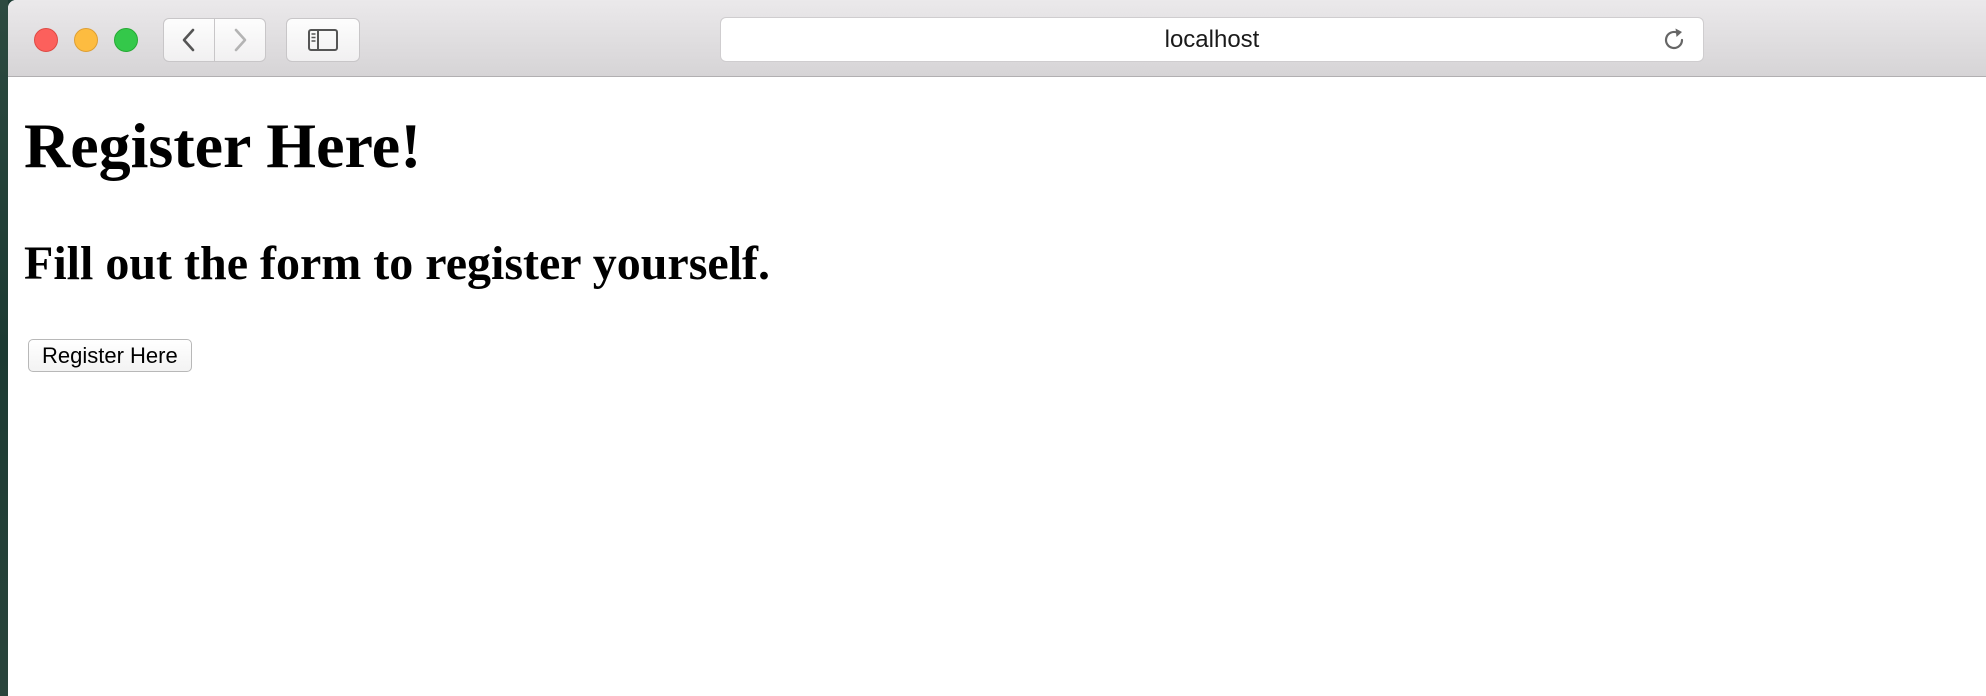 Image resolution: width=1986 pixels, height=696 pixels. What do you see at coordinates (86, 40) in the screenshot?
I see `minimize-window-button` at bounding box center [86, 40].